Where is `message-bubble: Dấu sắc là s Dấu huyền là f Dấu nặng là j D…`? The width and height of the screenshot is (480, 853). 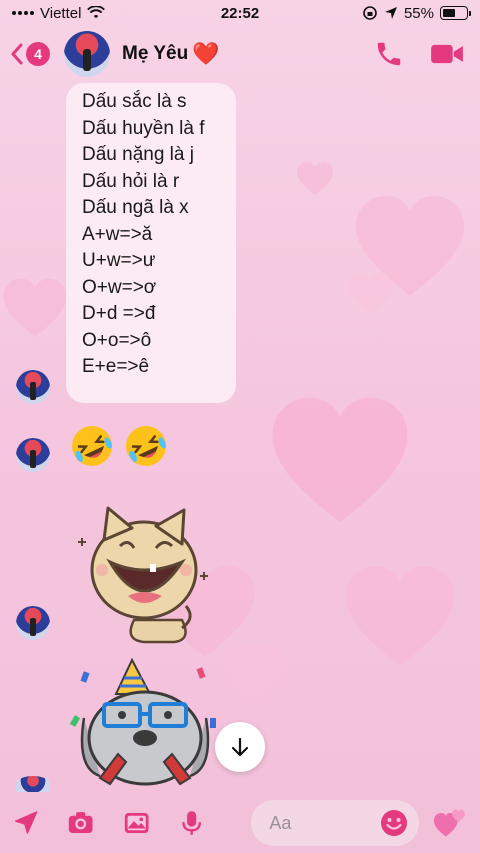
message-bubble: Dấu sắc là s Dấu huyền là f Dấu nặng là j D… is located at coordinates (151, 243).